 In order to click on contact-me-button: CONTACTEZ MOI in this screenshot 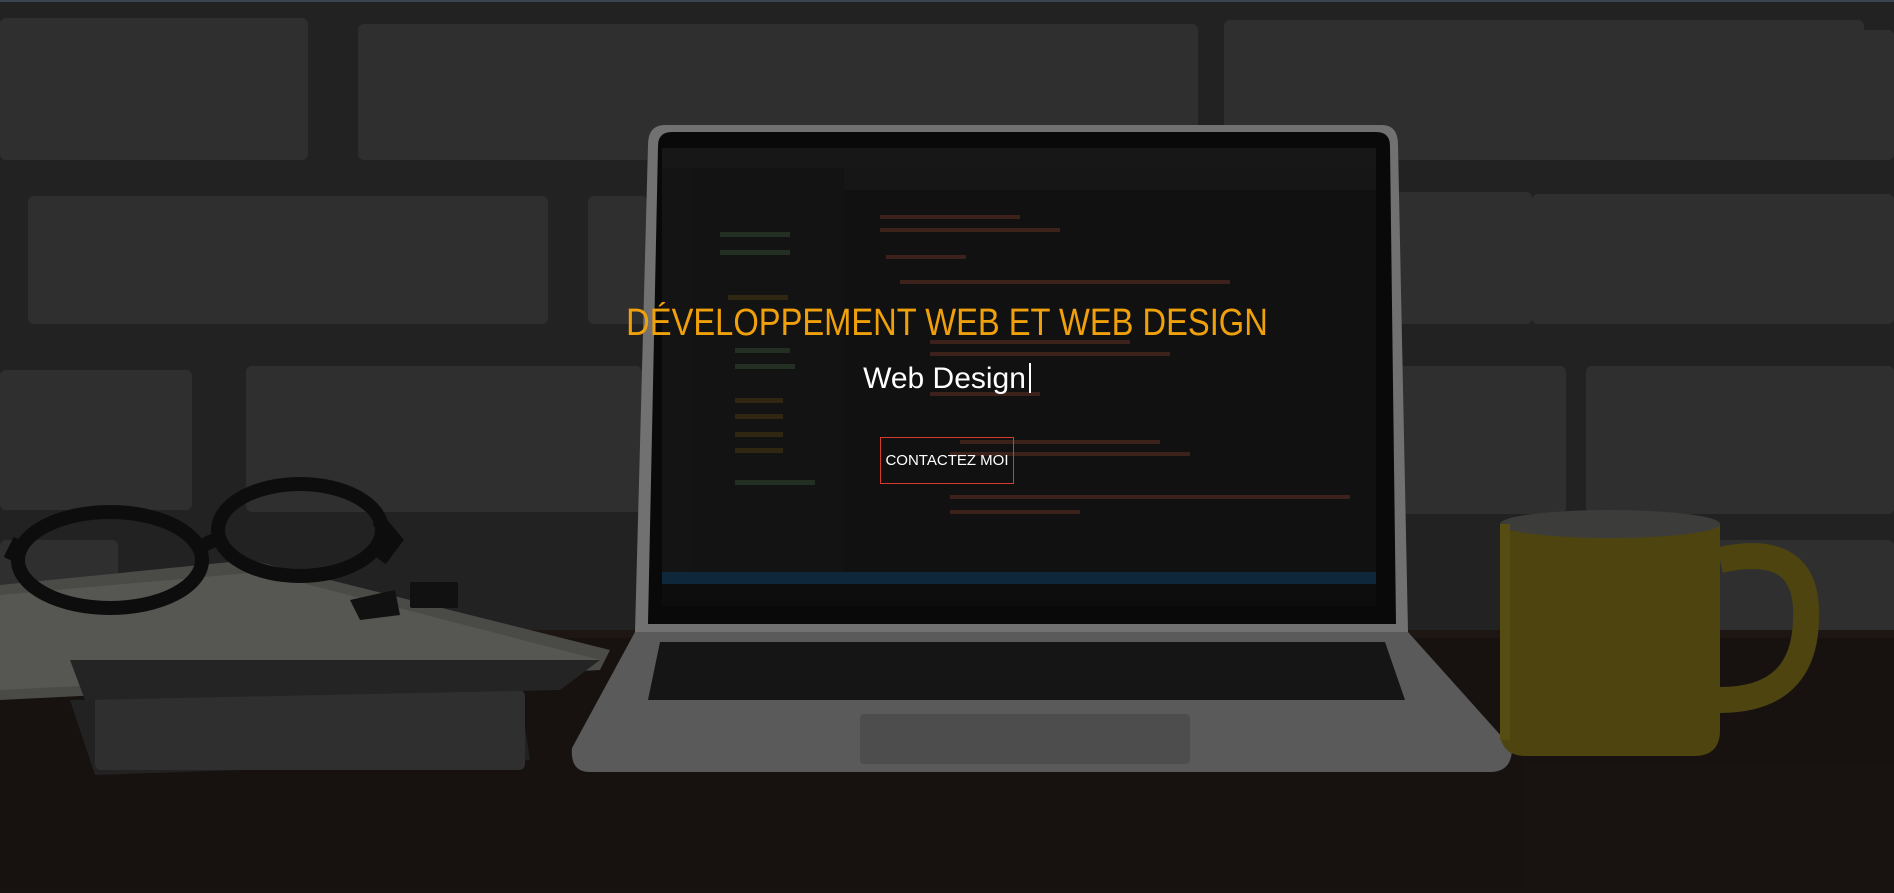, I will do `click(947, 460)`.